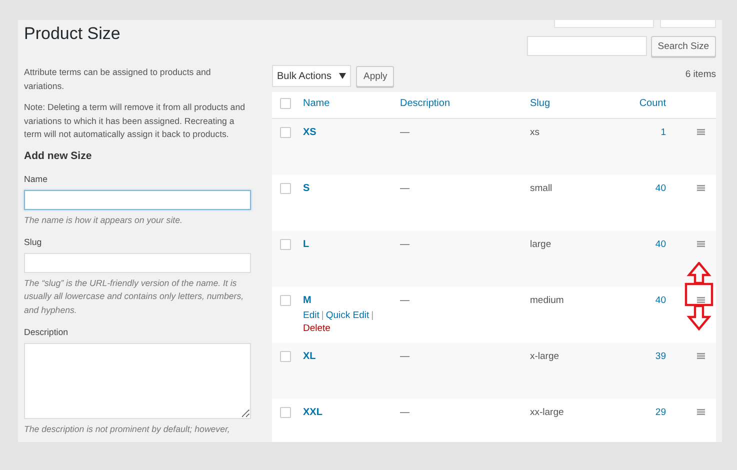  What do you see at coordinates (311, 315) in the screenshot?
I see `row-action-link: Edit` at bounding box center [311, 315].